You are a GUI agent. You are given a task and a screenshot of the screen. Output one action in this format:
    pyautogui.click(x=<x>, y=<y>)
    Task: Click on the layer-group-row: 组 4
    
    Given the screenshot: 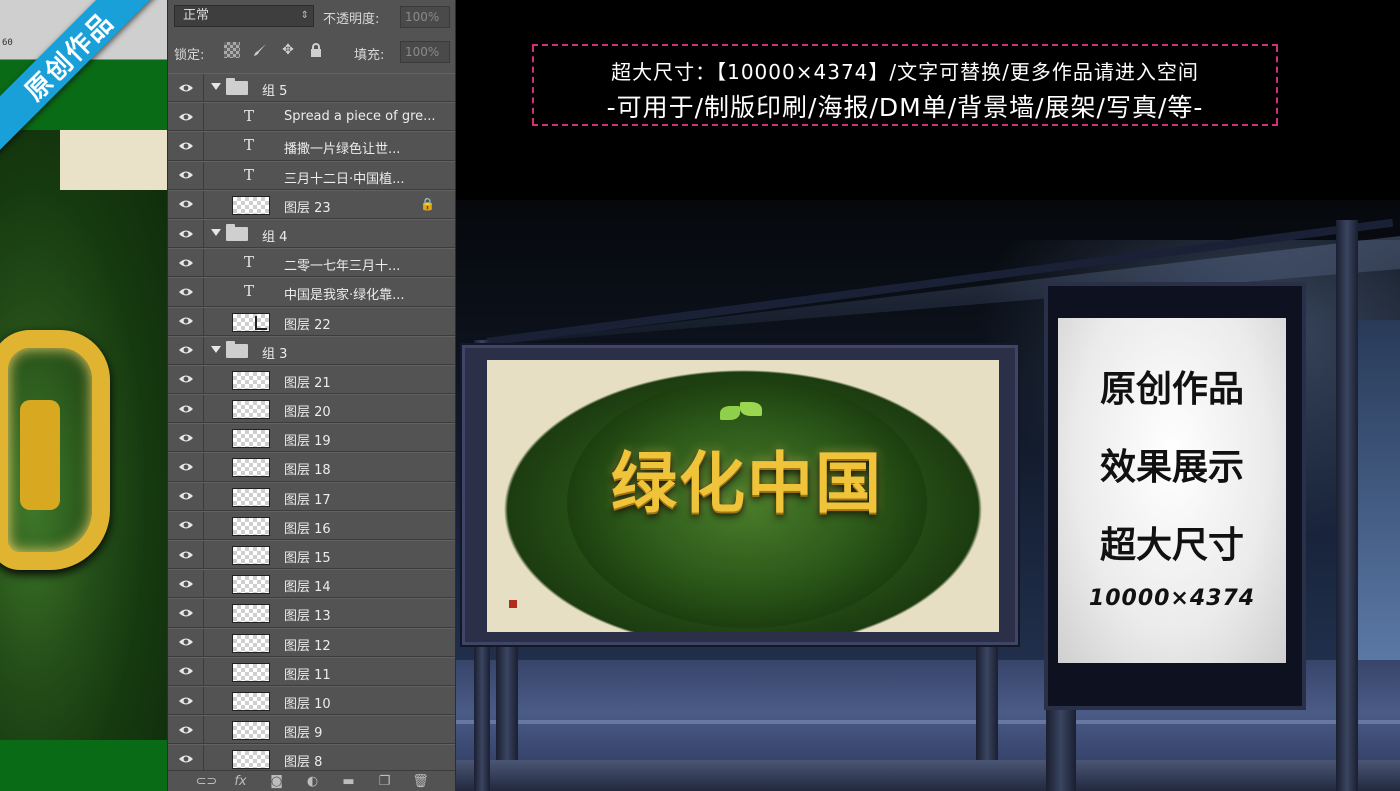 What is the action you would take?
    pyautogui.click(x=311, y=233)
    